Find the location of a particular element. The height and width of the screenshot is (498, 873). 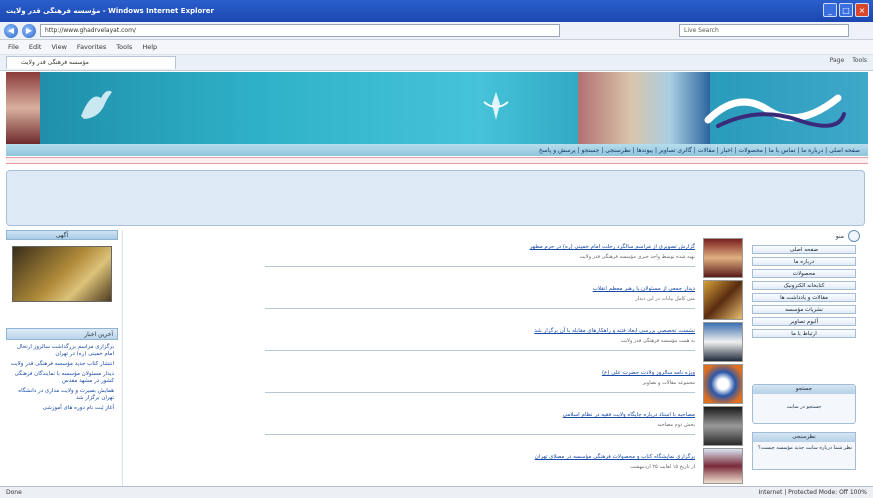

page-menu: Page is located at coordinates (837, 60).